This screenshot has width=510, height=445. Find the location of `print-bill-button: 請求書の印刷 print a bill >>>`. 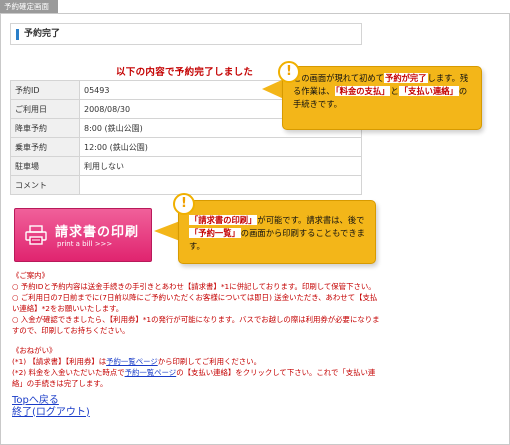

print-bill-button: 請求書の印刷 print a bill >>> is located at coordinates (83, 235).